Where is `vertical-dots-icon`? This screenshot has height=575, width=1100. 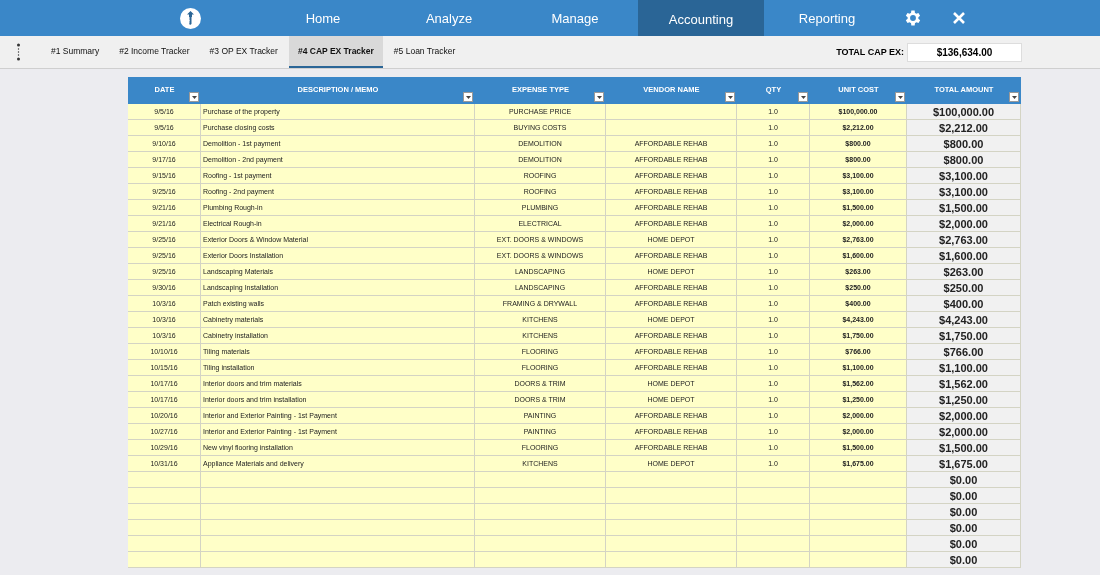 vertical-dots-icon is located at coordinates (18, 52).